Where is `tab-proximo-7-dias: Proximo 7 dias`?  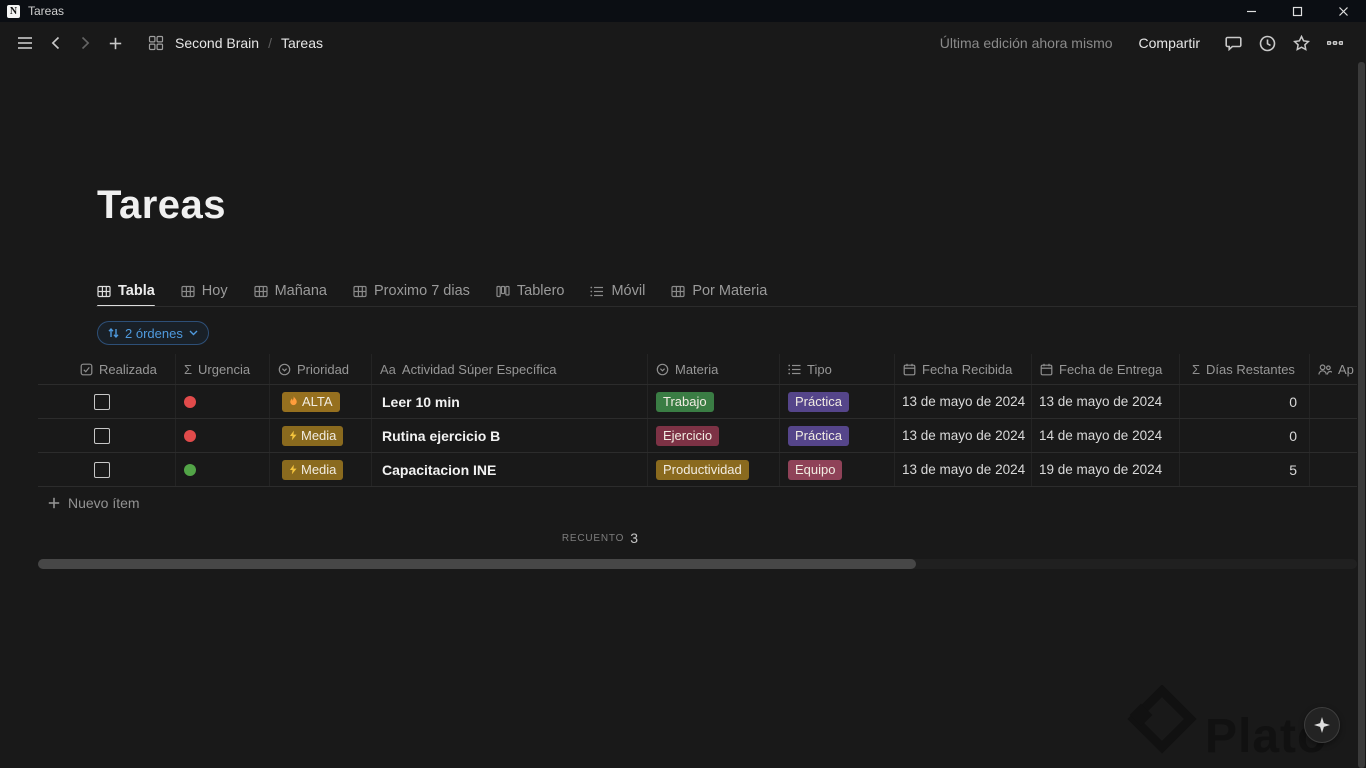 tab-proximo-7-dias: Proximo 7 dias is located at coordinates (411, 291).